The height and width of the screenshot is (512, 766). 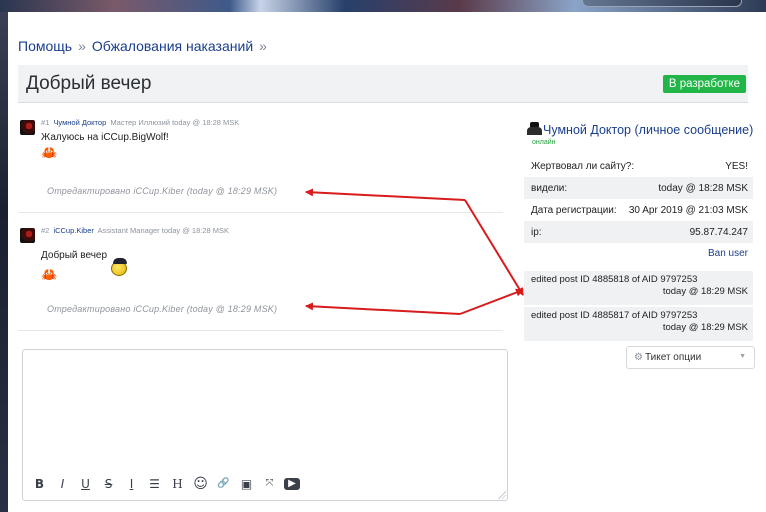 I want to click on breadcrumb: Помощь » Обжалования наказаний », so click(x=145, y=46).